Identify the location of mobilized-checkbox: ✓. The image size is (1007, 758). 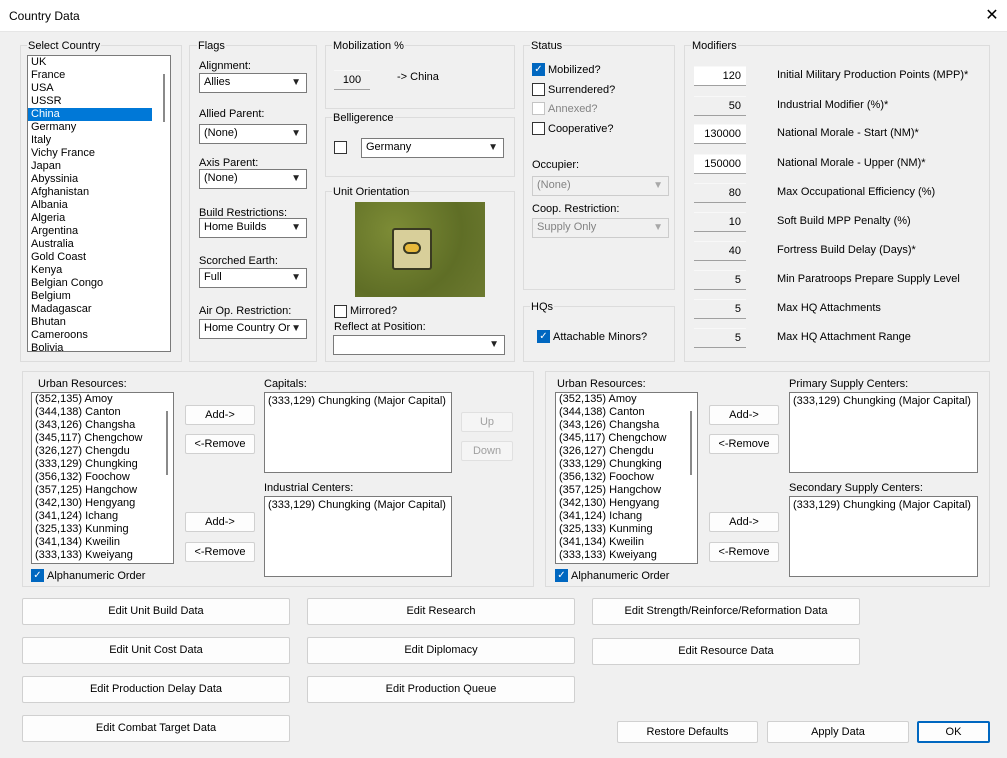
(538, 69).